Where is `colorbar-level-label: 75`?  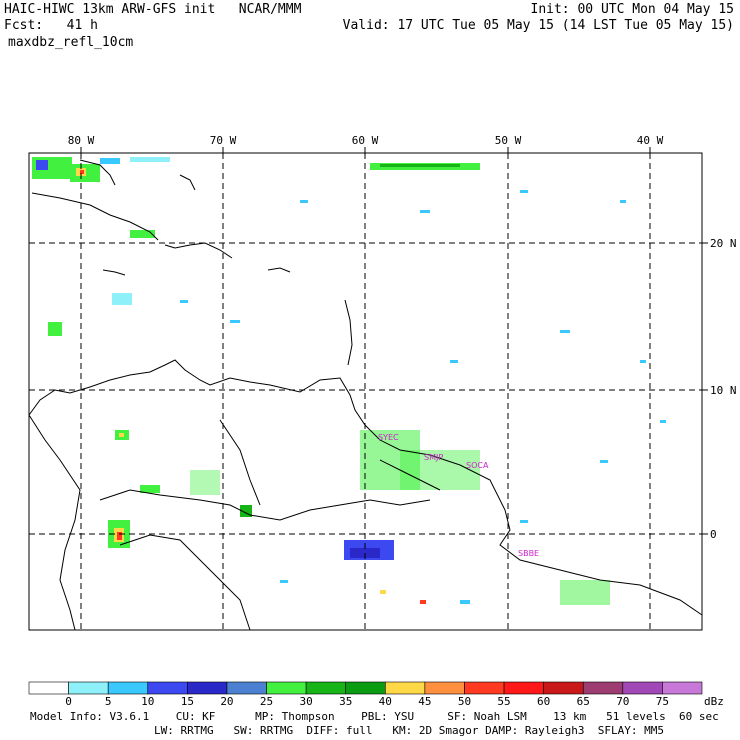
colorbar-level-label: 75 is located at coordinates (662, 701).